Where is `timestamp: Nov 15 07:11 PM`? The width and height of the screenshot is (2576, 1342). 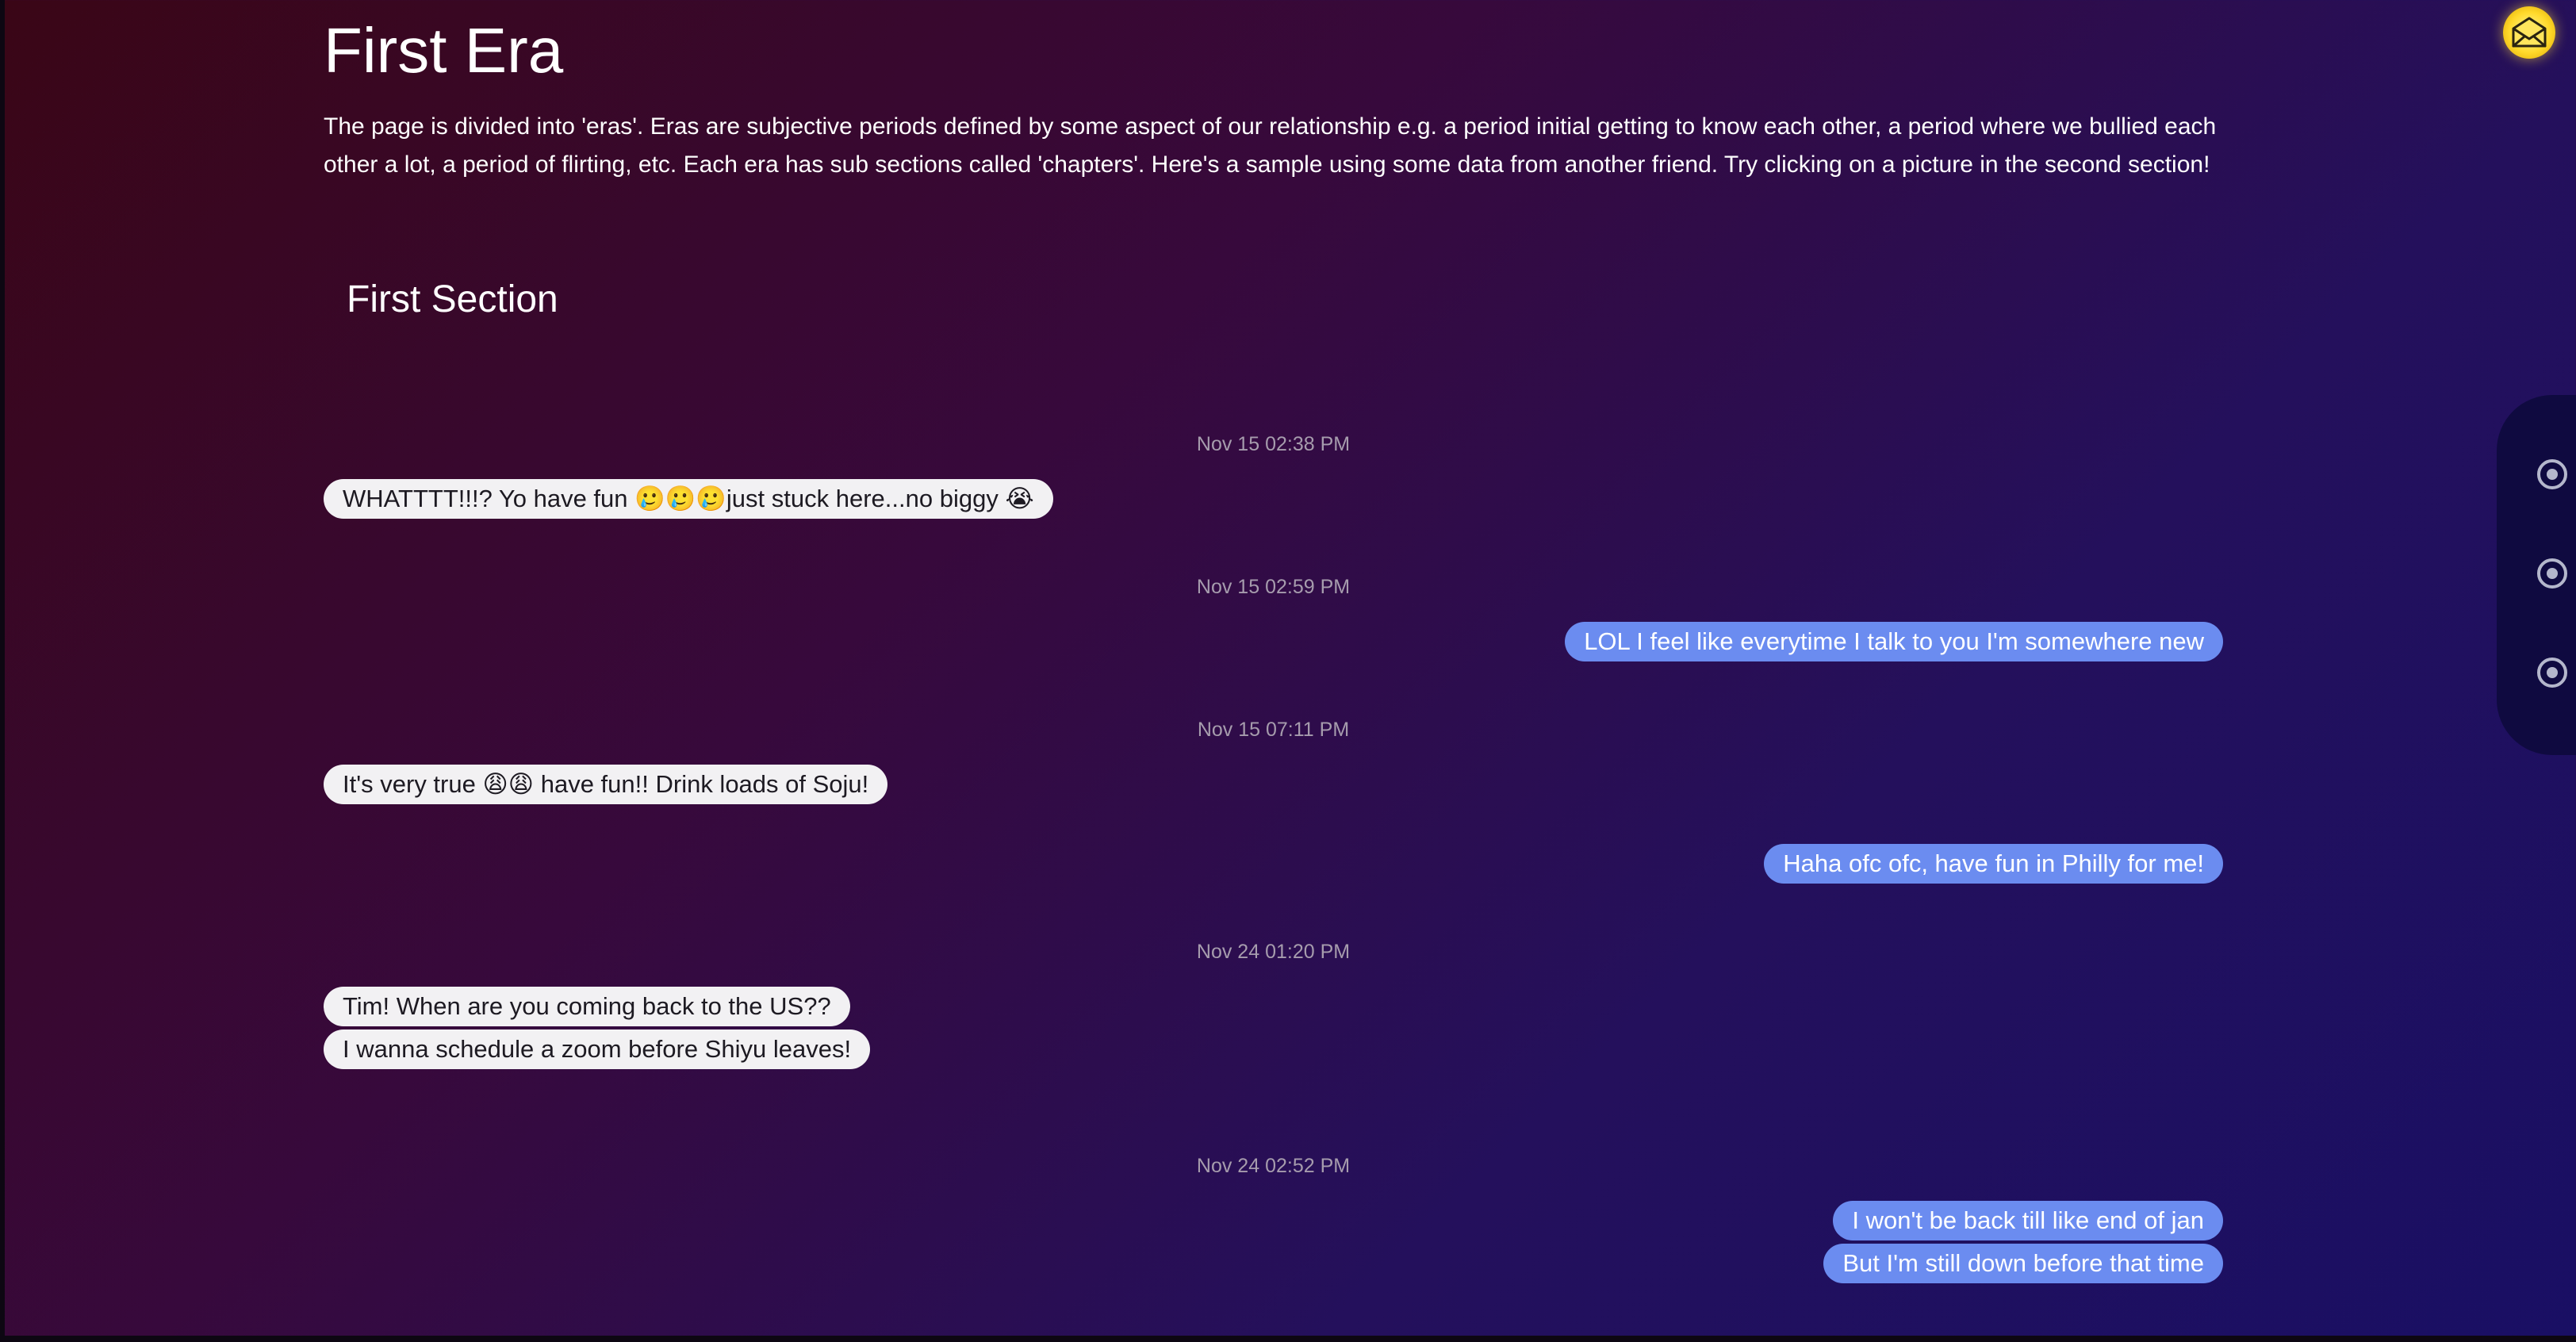
timestamp: Nov 15 07:11 PM is located at coordinates (1274, 730).